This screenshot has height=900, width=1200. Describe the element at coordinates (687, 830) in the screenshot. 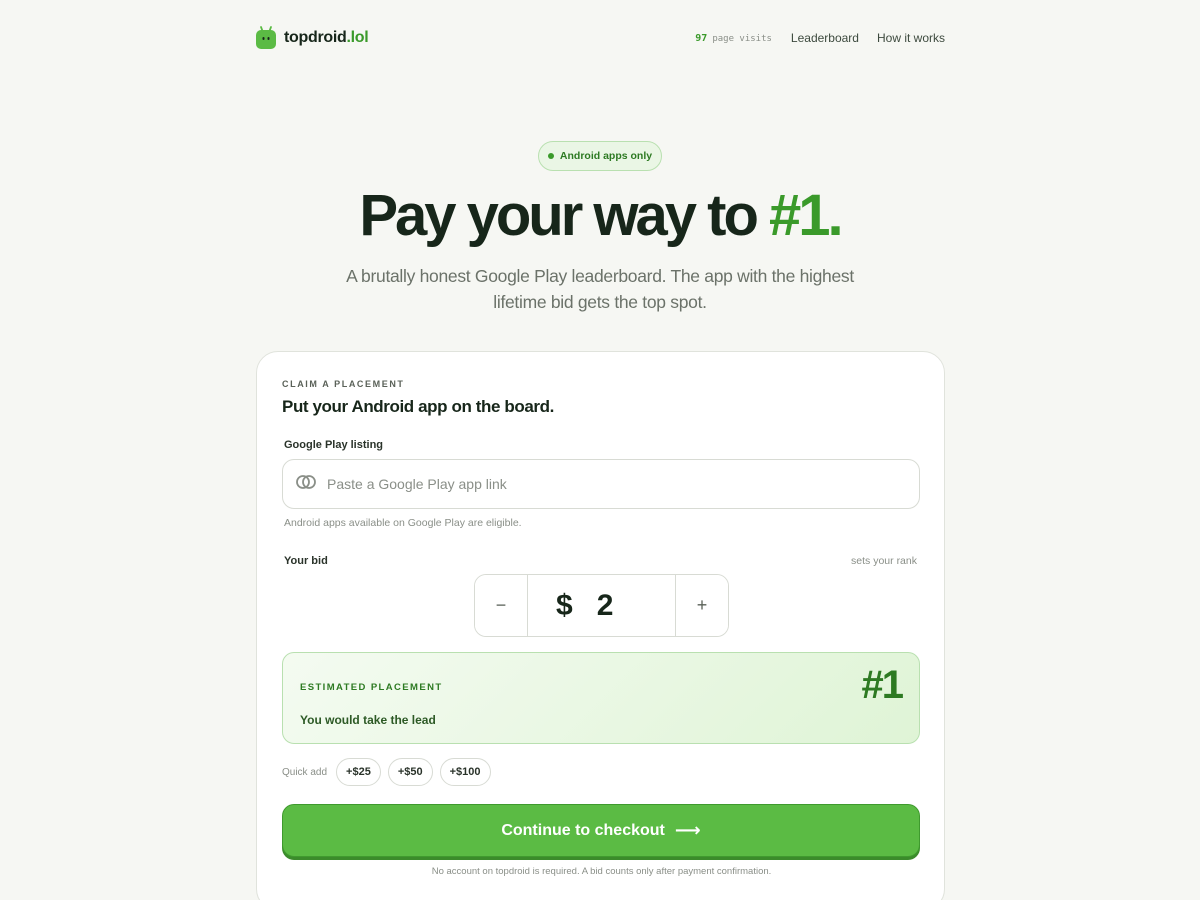

I see `arrow-right-icon: ⟶` at that location.